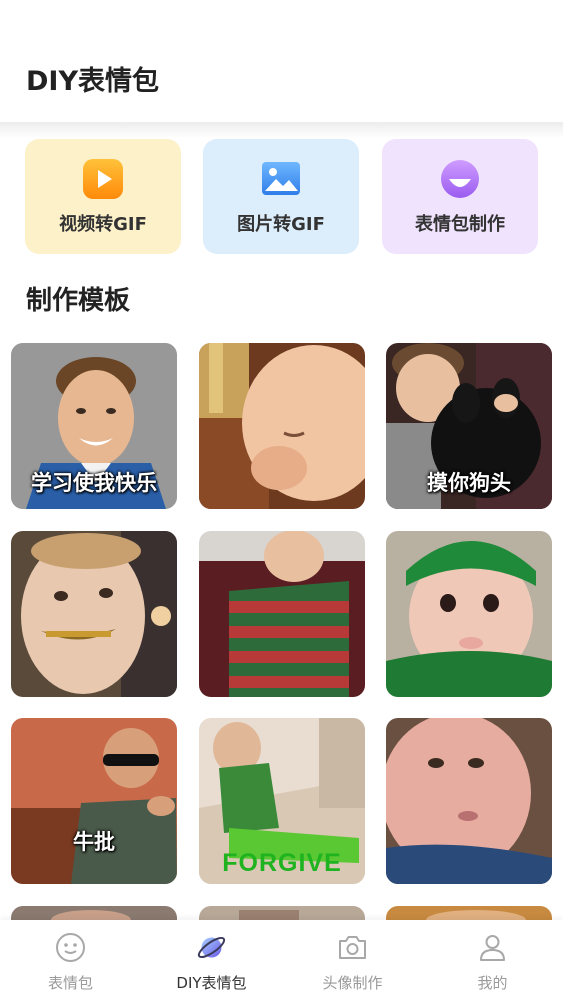 The width and height of the screenshot is (563, 1000). What do you see at coordinates (281, 196) in the screenshot?
I see `image-to-gif-button: 图片转GIF` at bounding box center [281, 196].